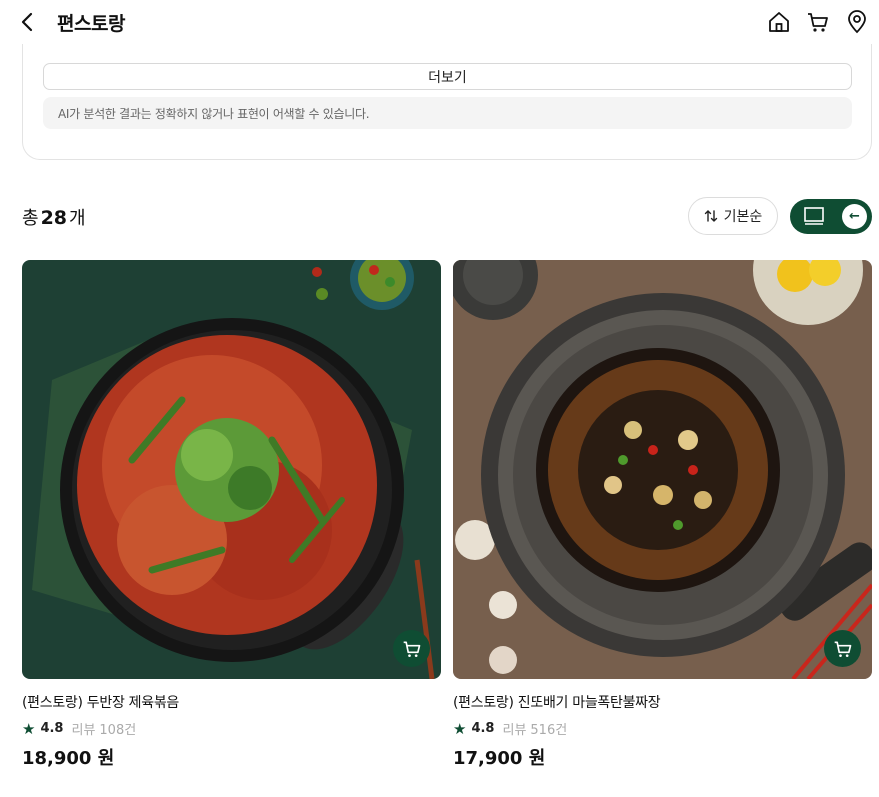  Describe the element at coordinates (118, 730) in the screenshot. I see `review-count: 108건` at that location.